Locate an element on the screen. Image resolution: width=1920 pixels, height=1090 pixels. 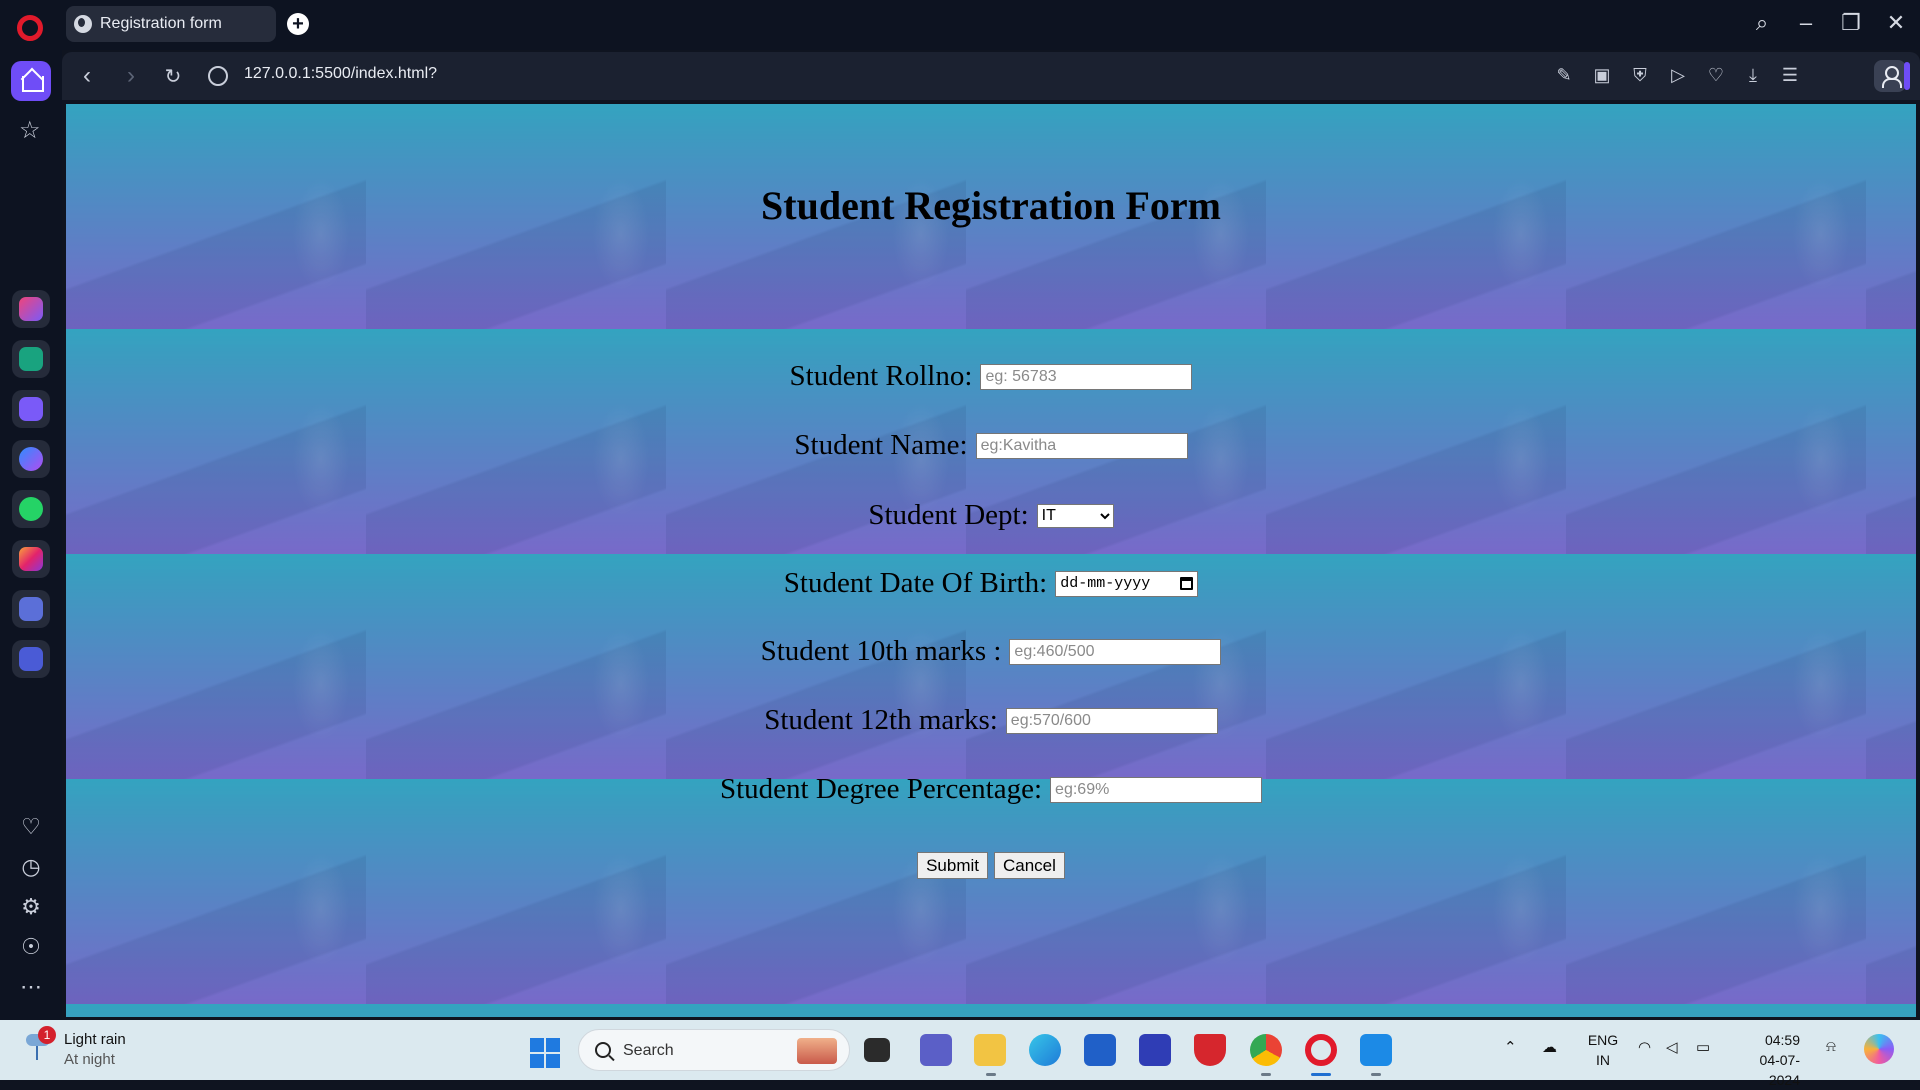
profile-icon is located at coordinates (1890, 76).